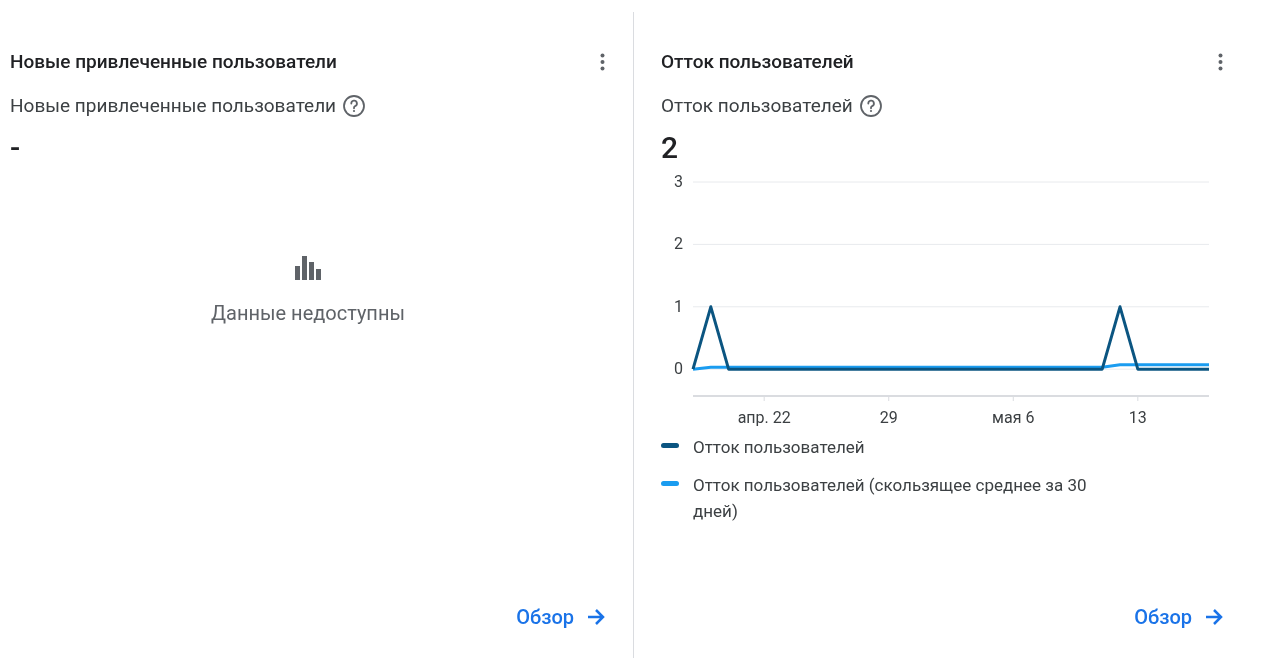 The width and height of the screenshot is (1272, 658). What do you see at coordinates (890, 498) in the screenshot?
I see `legend-label: Отток пользователей (скользящее среднее за 30 дней)` at bounding box center [890, 498].